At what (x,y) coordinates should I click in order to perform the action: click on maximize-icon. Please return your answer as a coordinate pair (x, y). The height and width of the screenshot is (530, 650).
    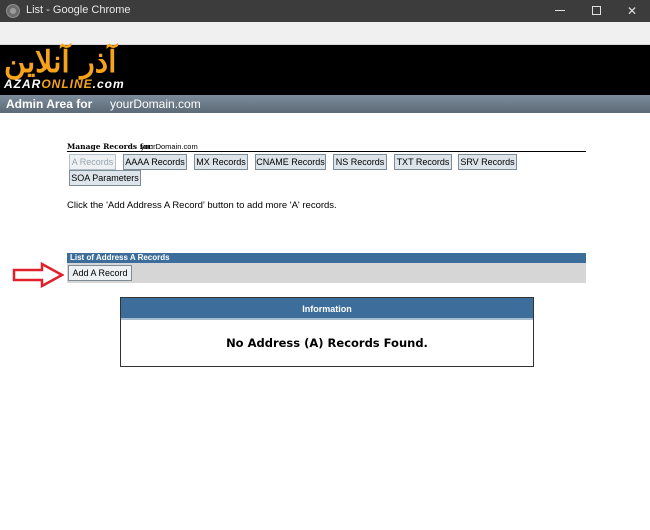
    Looking at the image, I should click on (596, 11).